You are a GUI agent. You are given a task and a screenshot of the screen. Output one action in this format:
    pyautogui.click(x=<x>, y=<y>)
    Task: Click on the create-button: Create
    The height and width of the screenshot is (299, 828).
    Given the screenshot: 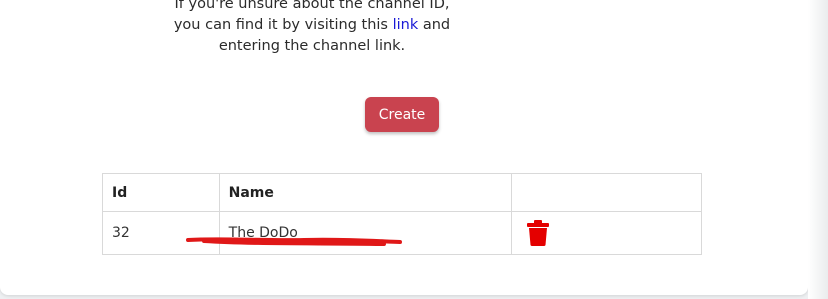 What is the action you would take?
    pyautogui.click(x=402, y=114)
    